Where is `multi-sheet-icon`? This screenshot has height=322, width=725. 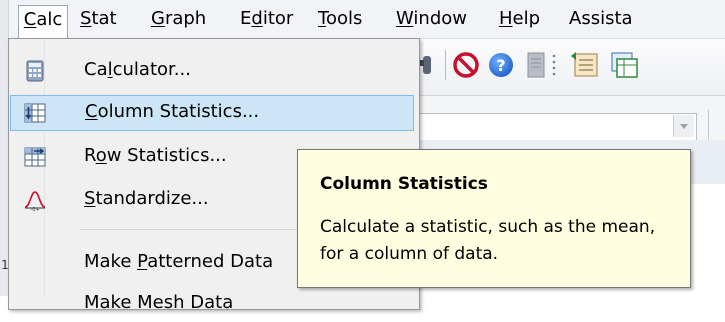 multi-sheet-icon is located at coordinates (624, 65).